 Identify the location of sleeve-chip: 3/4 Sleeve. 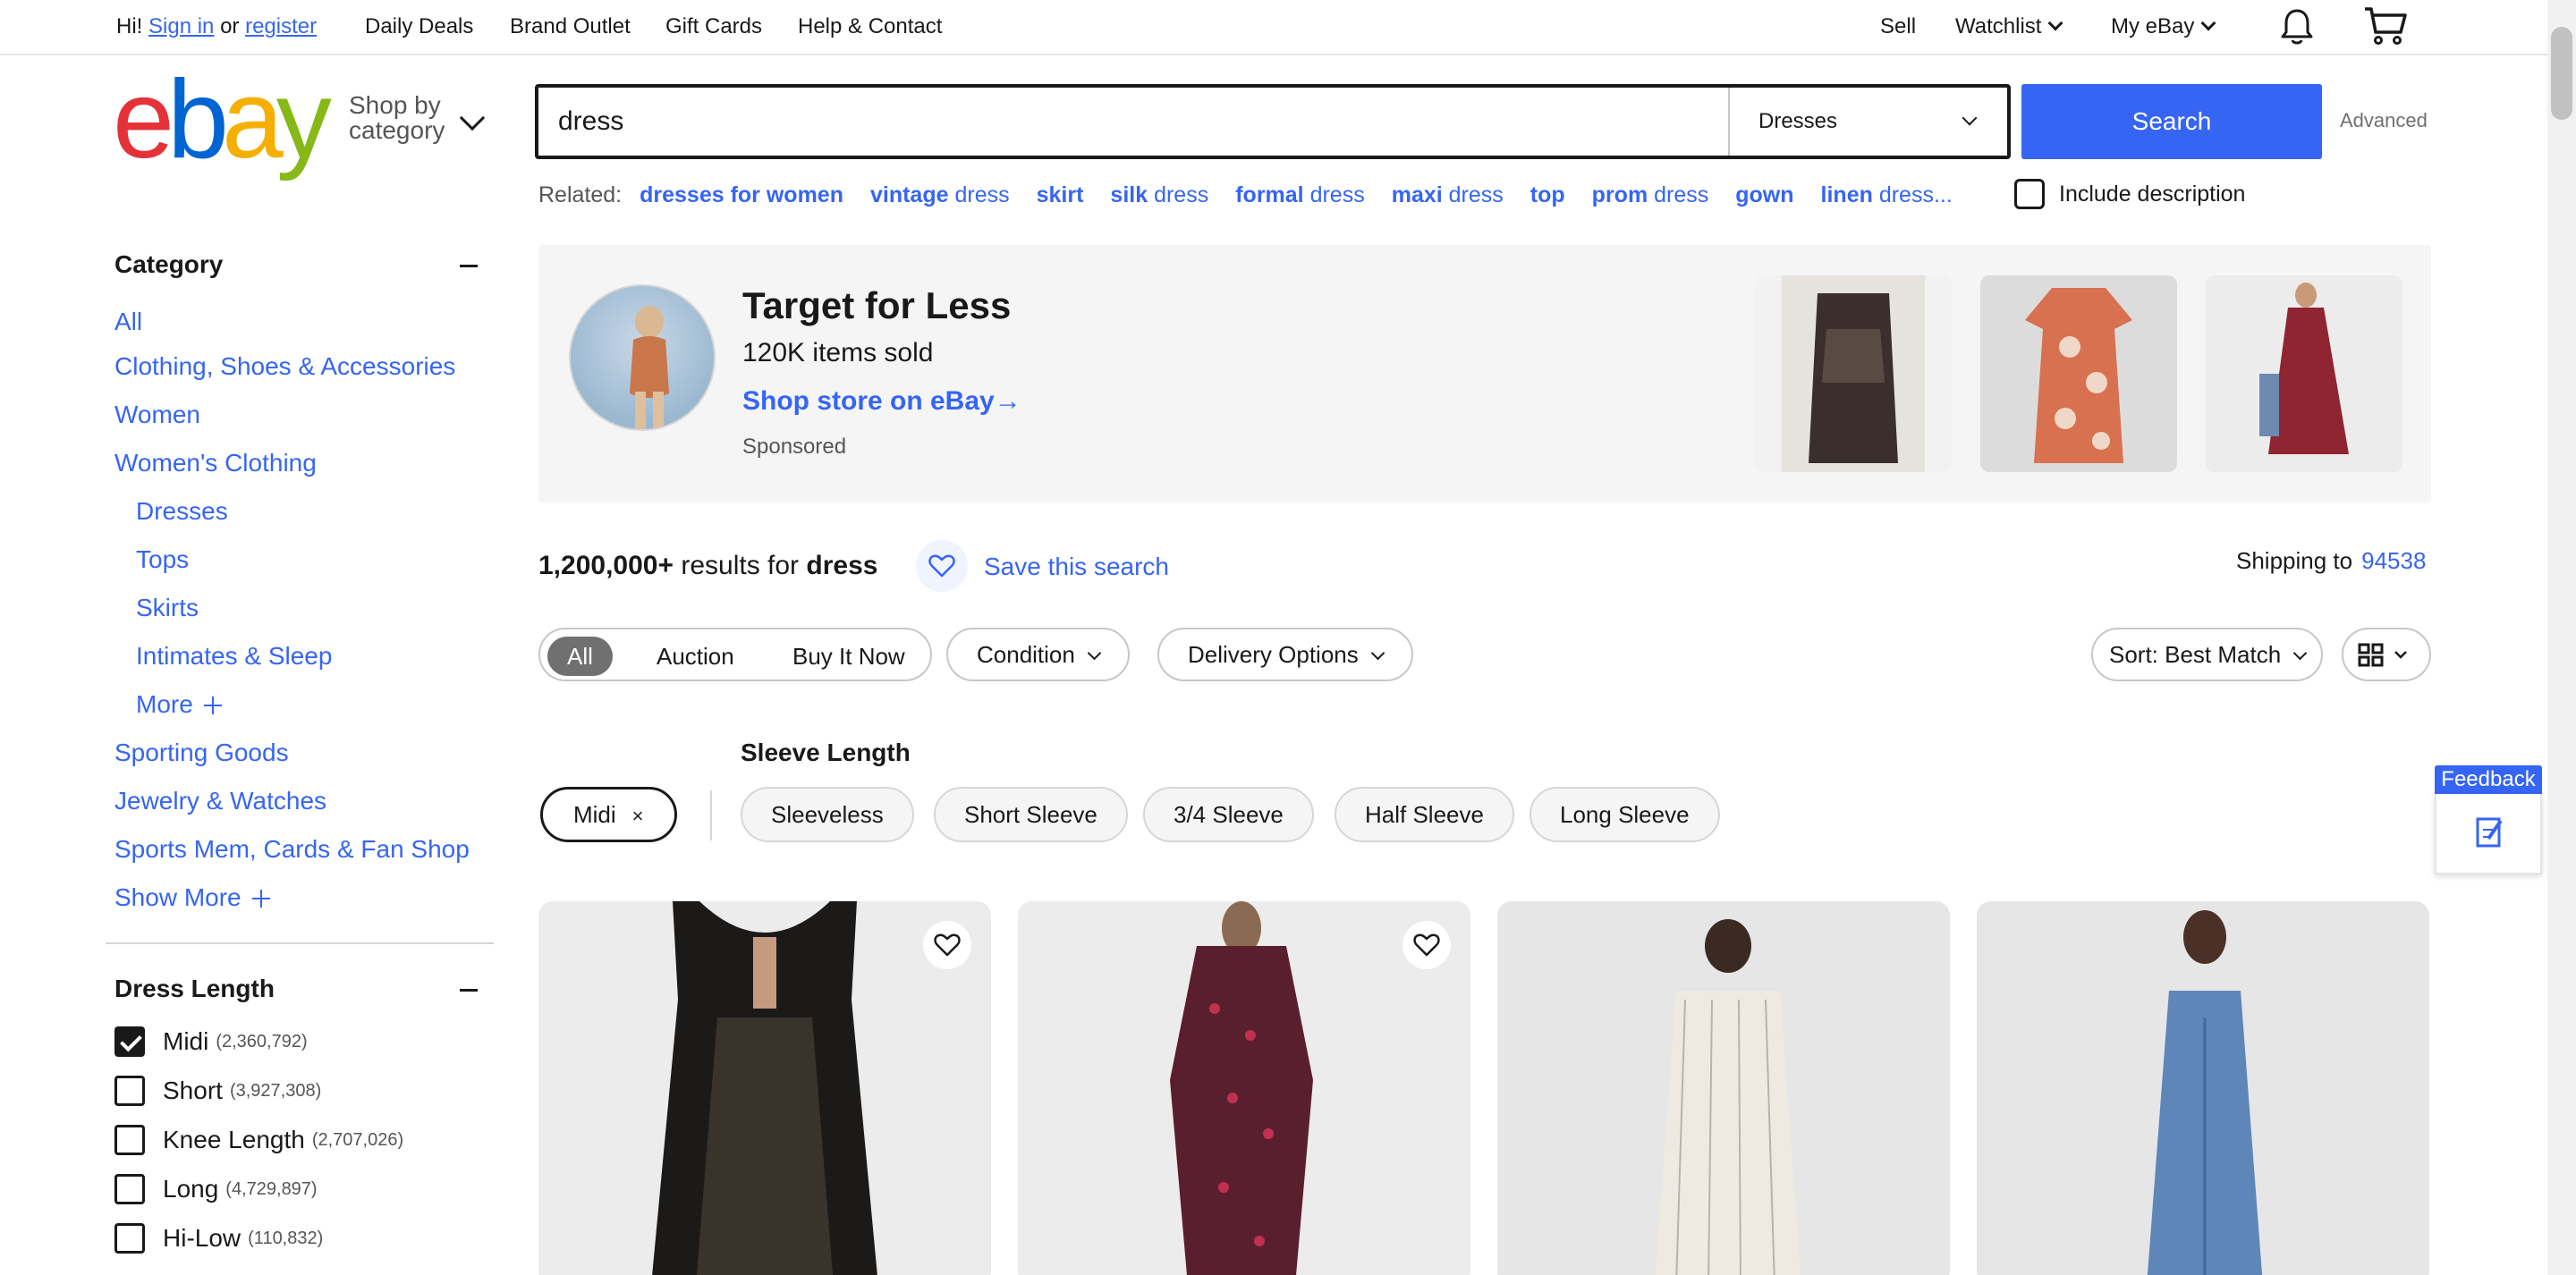
(1228, 814).